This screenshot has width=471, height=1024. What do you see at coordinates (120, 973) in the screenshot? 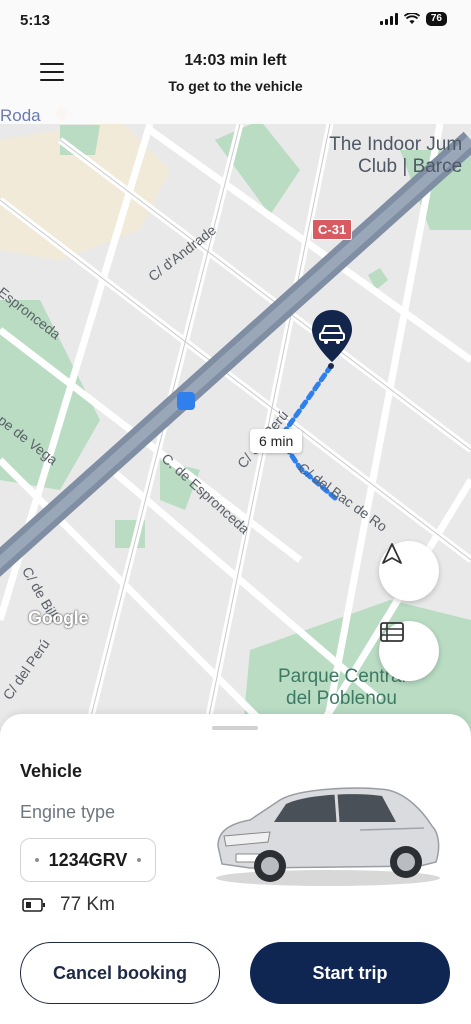
I see `cancel-booking-button: Cancel booking` at bounding box center [120, 973].